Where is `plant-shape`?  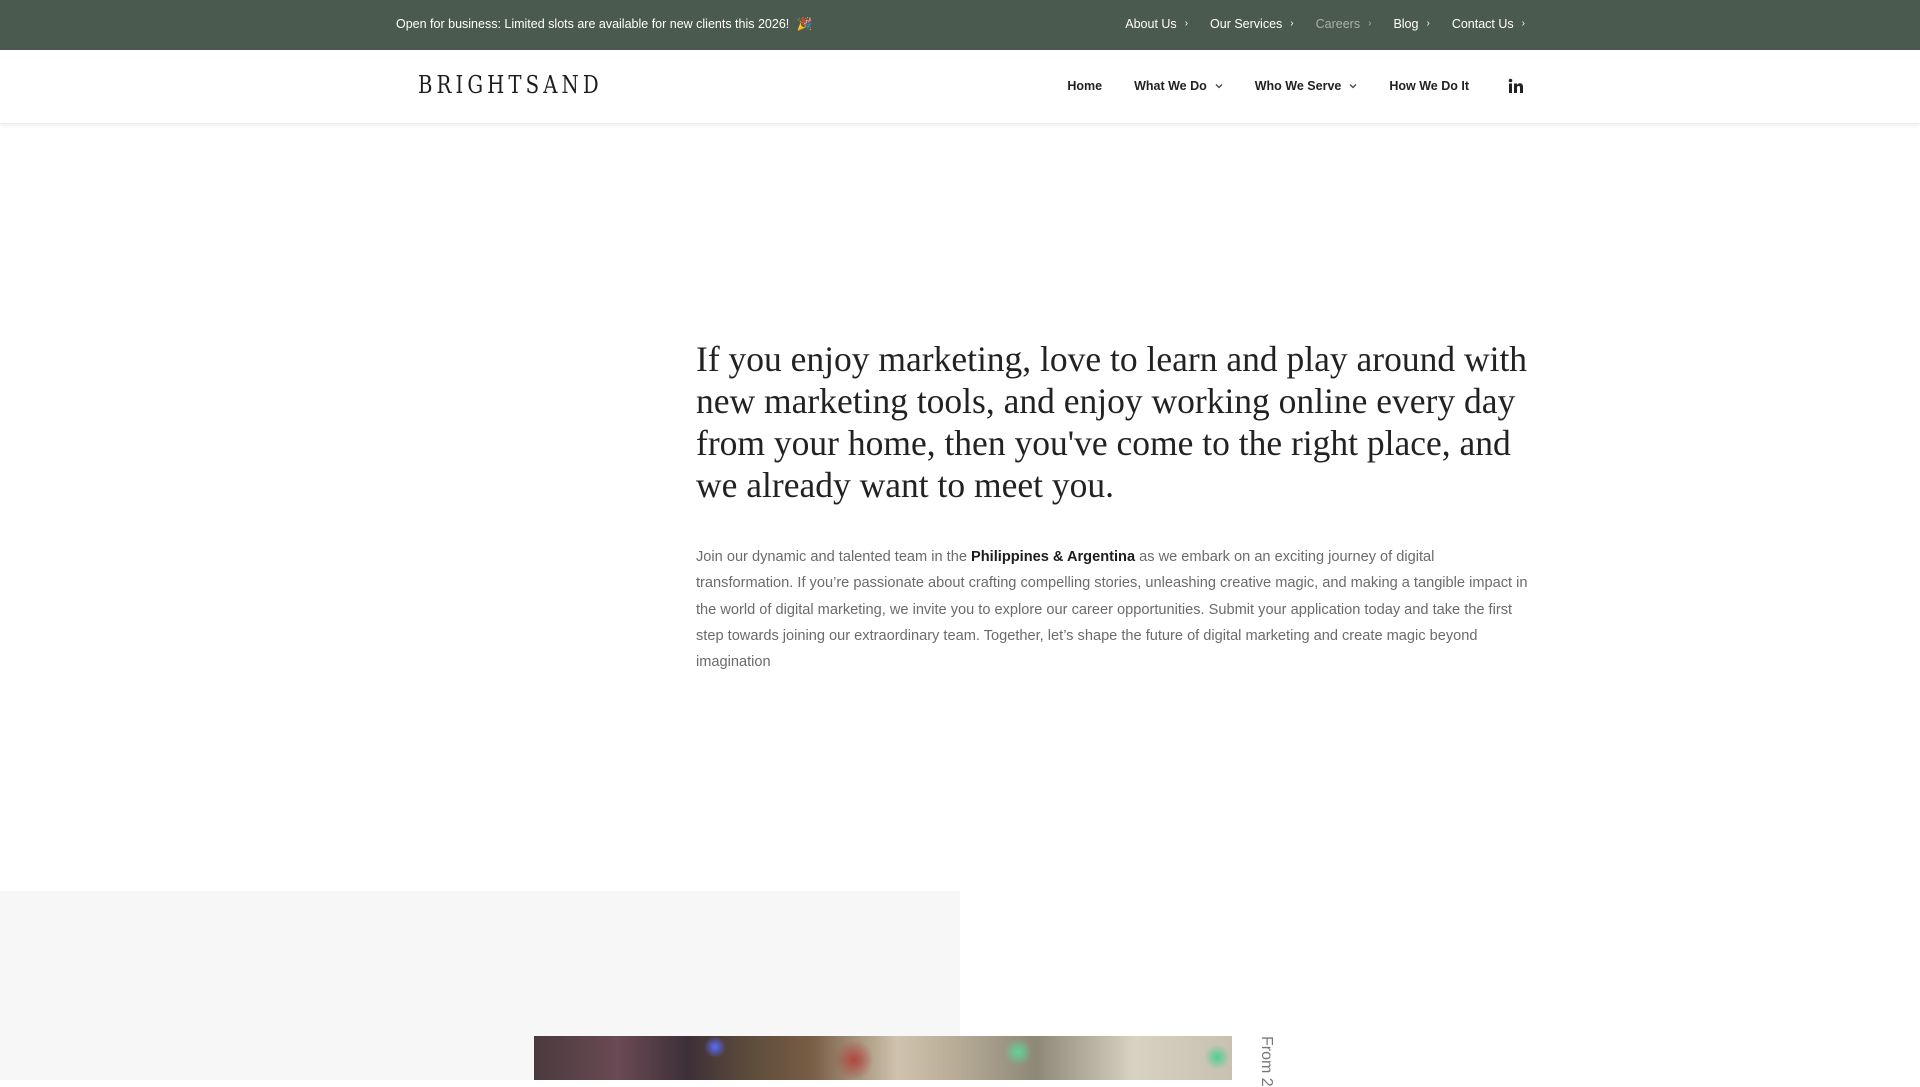 plant-shape is located at coordinates (854, 1060).